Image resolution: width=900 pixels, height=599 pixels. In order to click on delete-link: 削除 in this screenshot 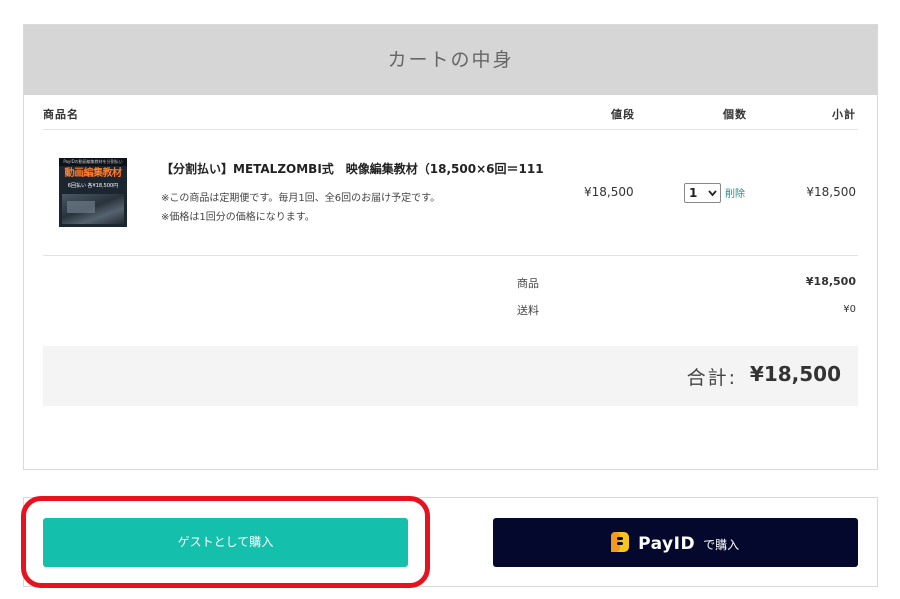, I will do `click(735, 192)`.